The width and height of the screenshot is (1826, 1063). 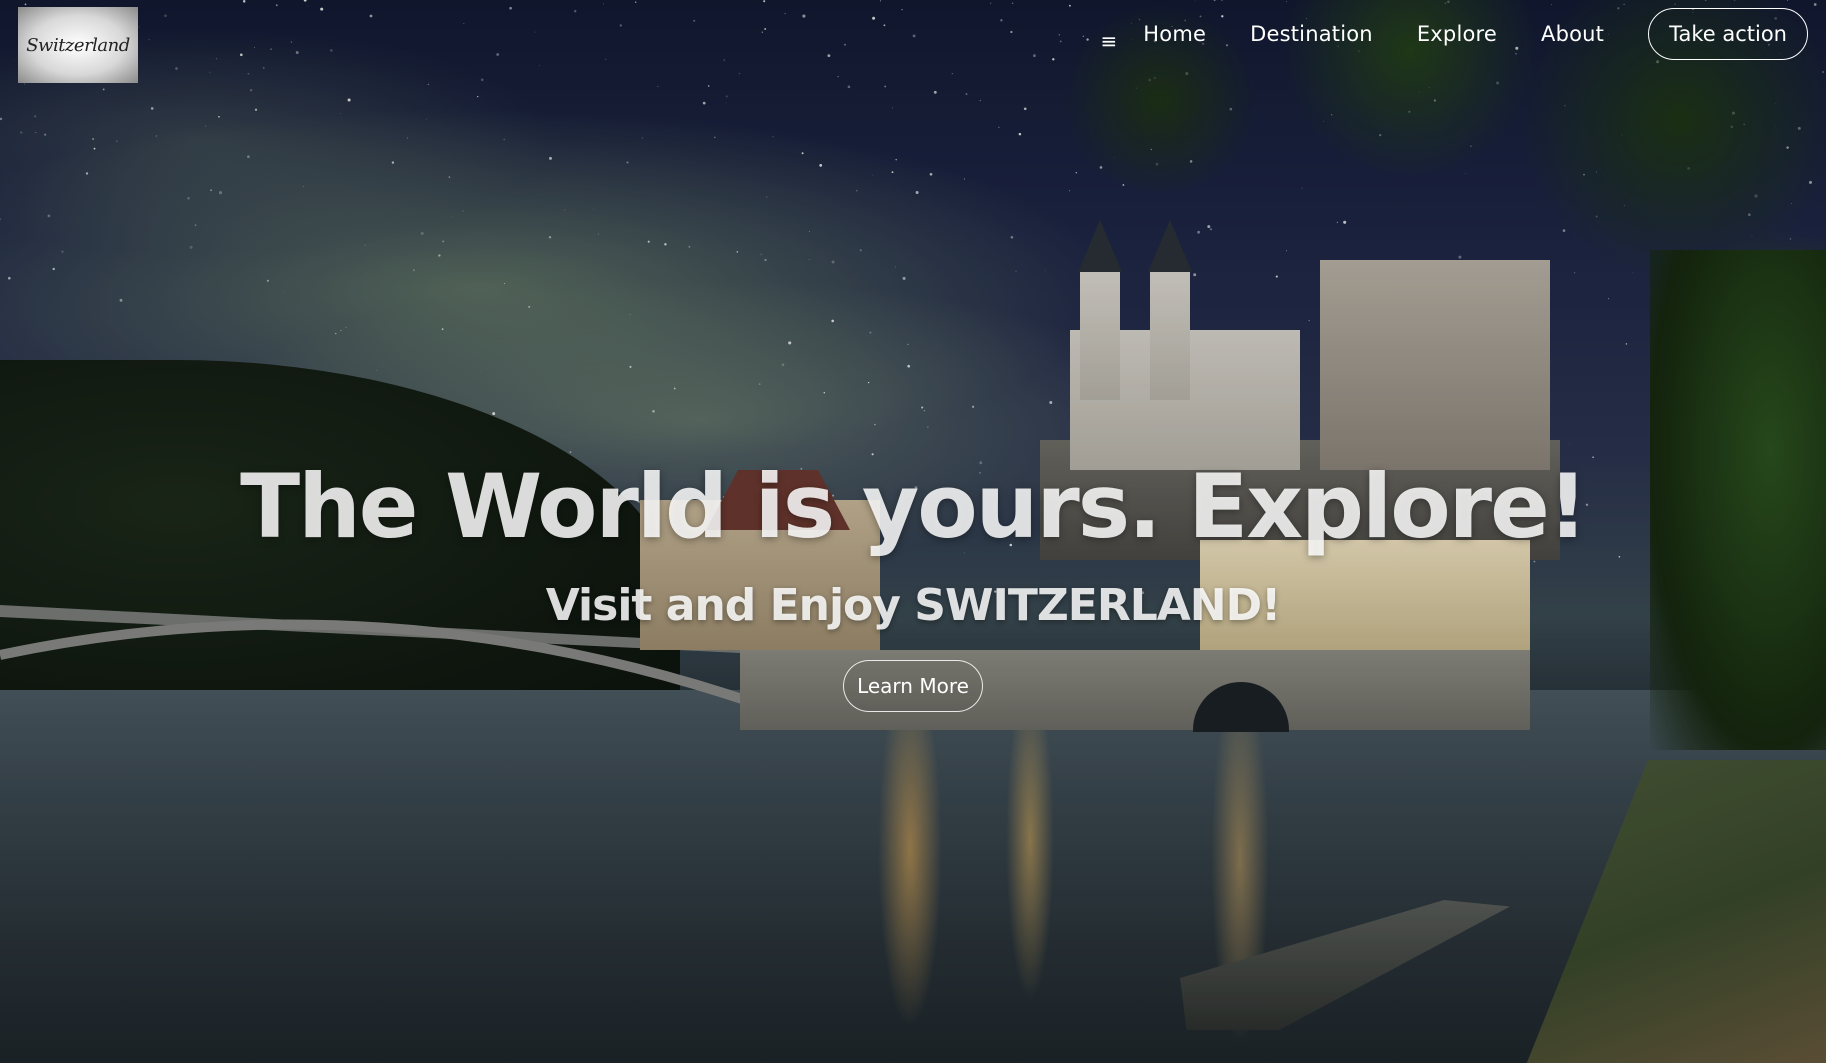 I want to click on nav-home: Home, so click(x=1174, y=34).